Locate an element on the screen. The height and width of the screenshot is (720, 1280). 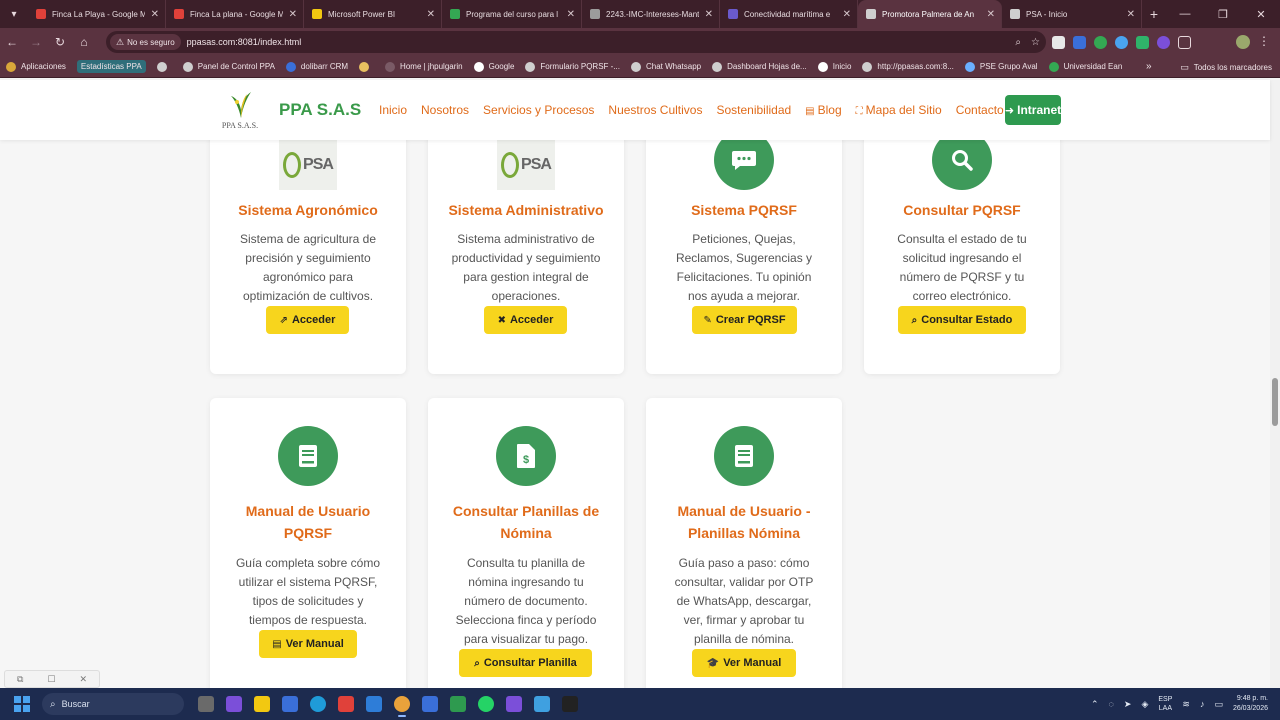
bookmark-item: Google is located at coordinates (493, 66).